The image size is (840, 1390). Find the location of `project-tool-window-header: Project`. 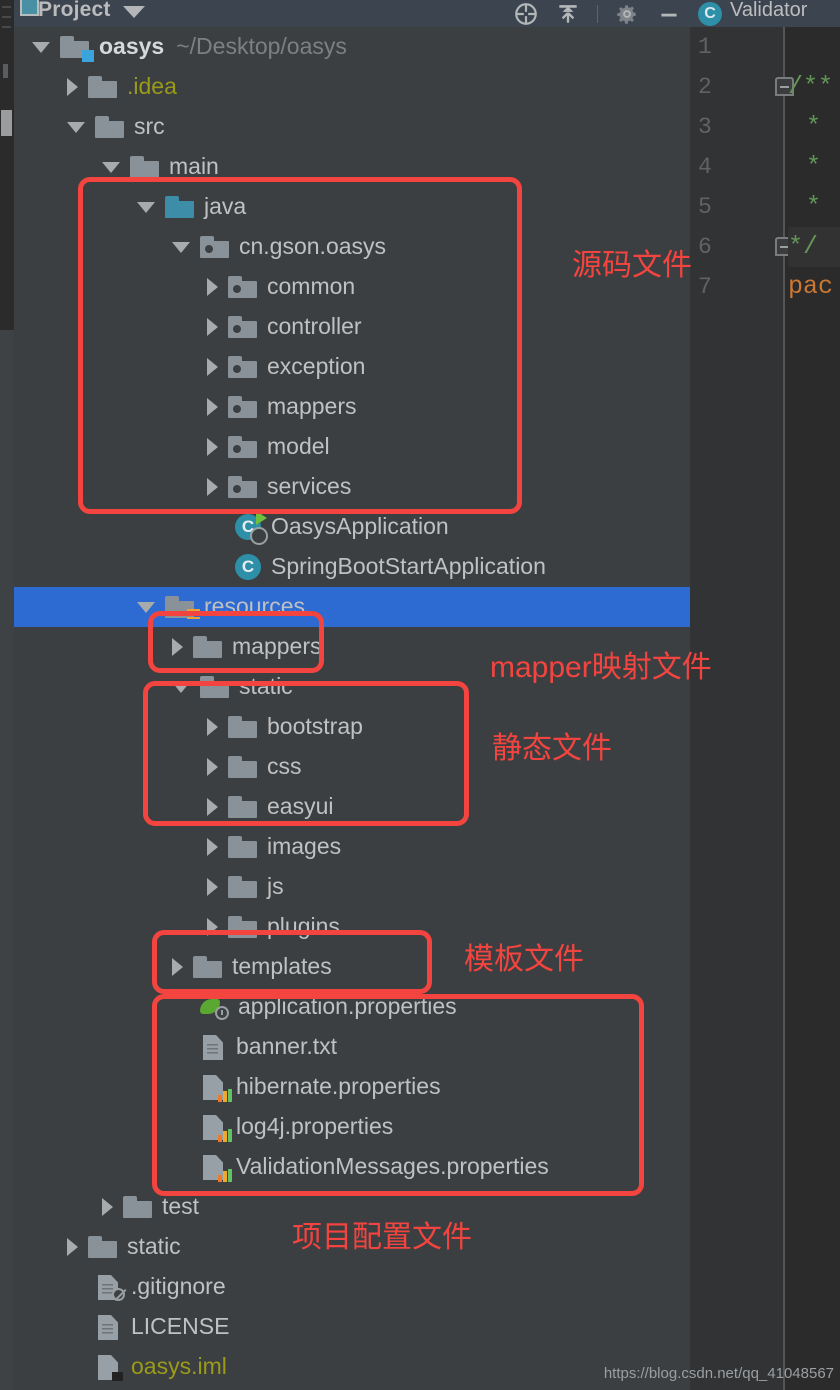

project-tool-window-header: Project is located at coordinates (352, 13).